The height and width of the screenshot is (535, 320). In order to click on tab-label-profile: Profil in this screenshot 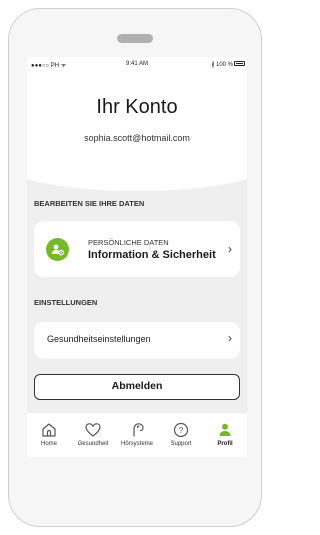, I will do `click(225, 444)`.